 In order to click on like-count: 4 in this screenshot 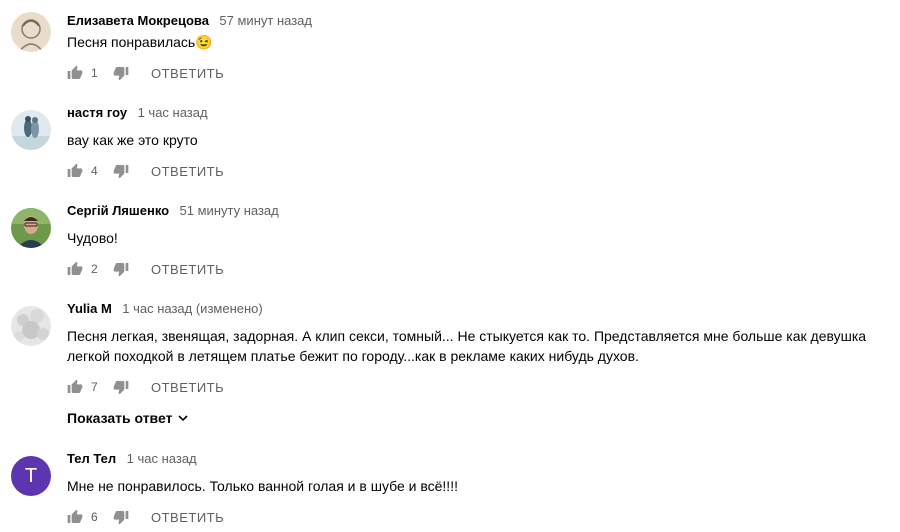, I will do `click(94, 171)`.